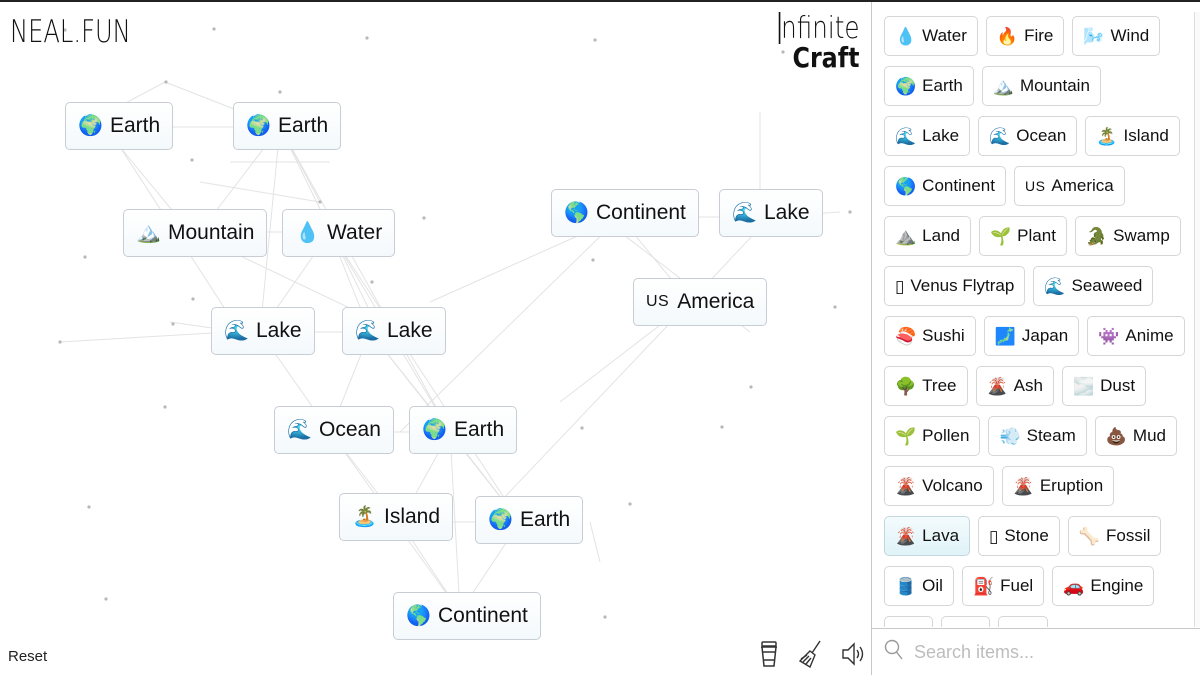 The image size is (1200, 675). Describe the element at coordinates (1136, 336) in the screenshot. I see `sidebar-item-anime: 👾 Anime` at that location.